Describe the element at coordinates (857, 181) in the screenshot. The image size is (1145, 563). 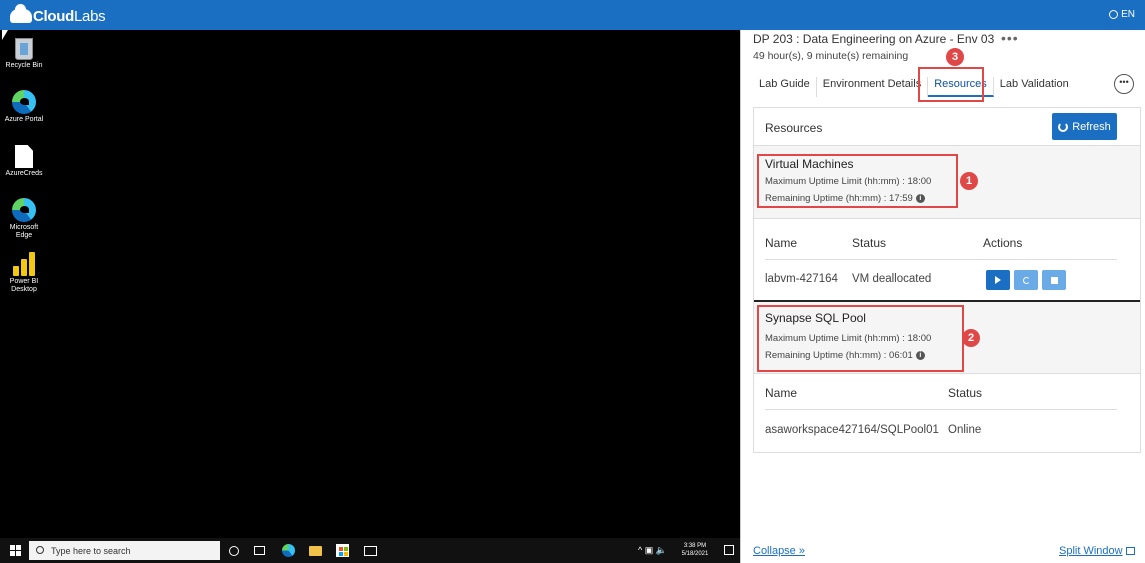
I see `annotation-box-vm` at that location.